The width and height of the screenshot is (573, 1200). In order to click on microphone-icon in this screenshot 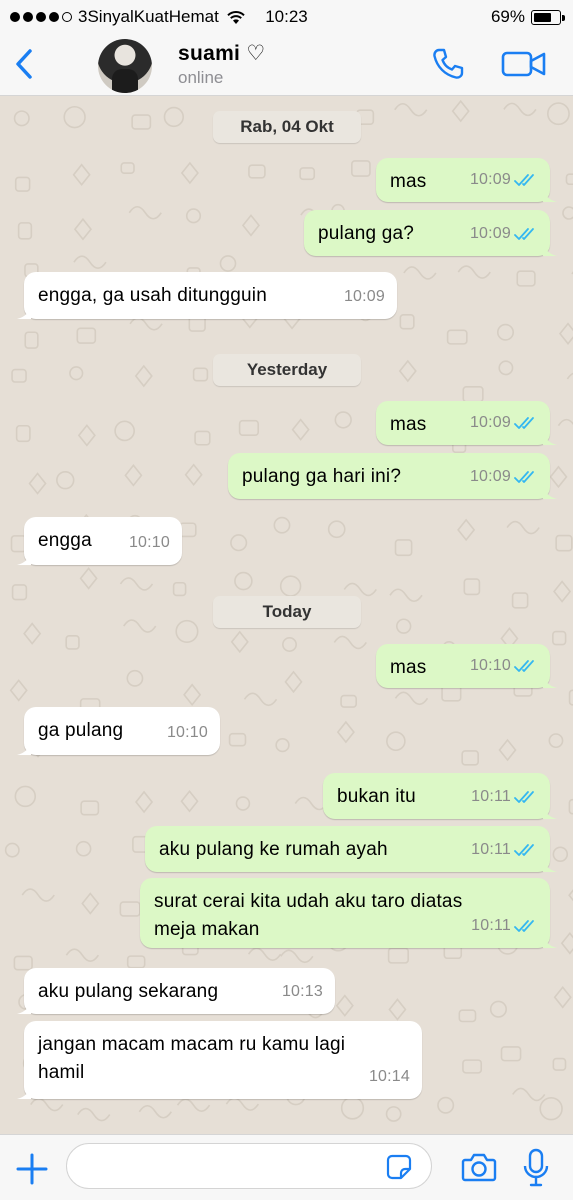, I will do `click(536, 1168)`.